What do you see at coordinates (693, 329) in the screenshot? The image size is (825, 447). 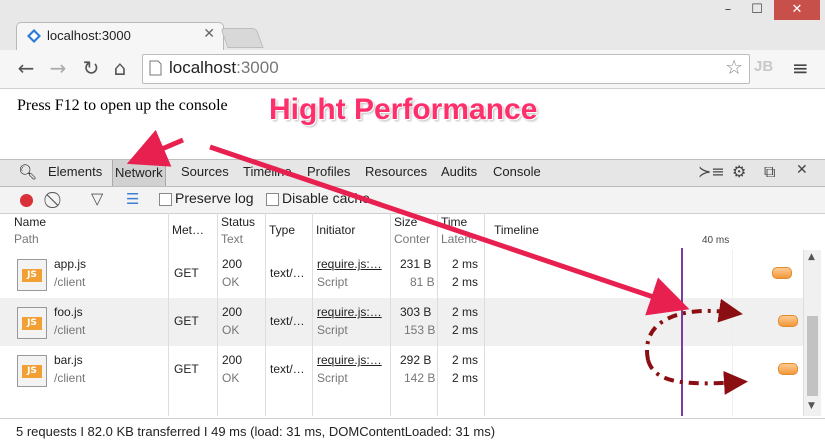 I see `dashed-curve-arrow-top` at bounding box center [693, 329].